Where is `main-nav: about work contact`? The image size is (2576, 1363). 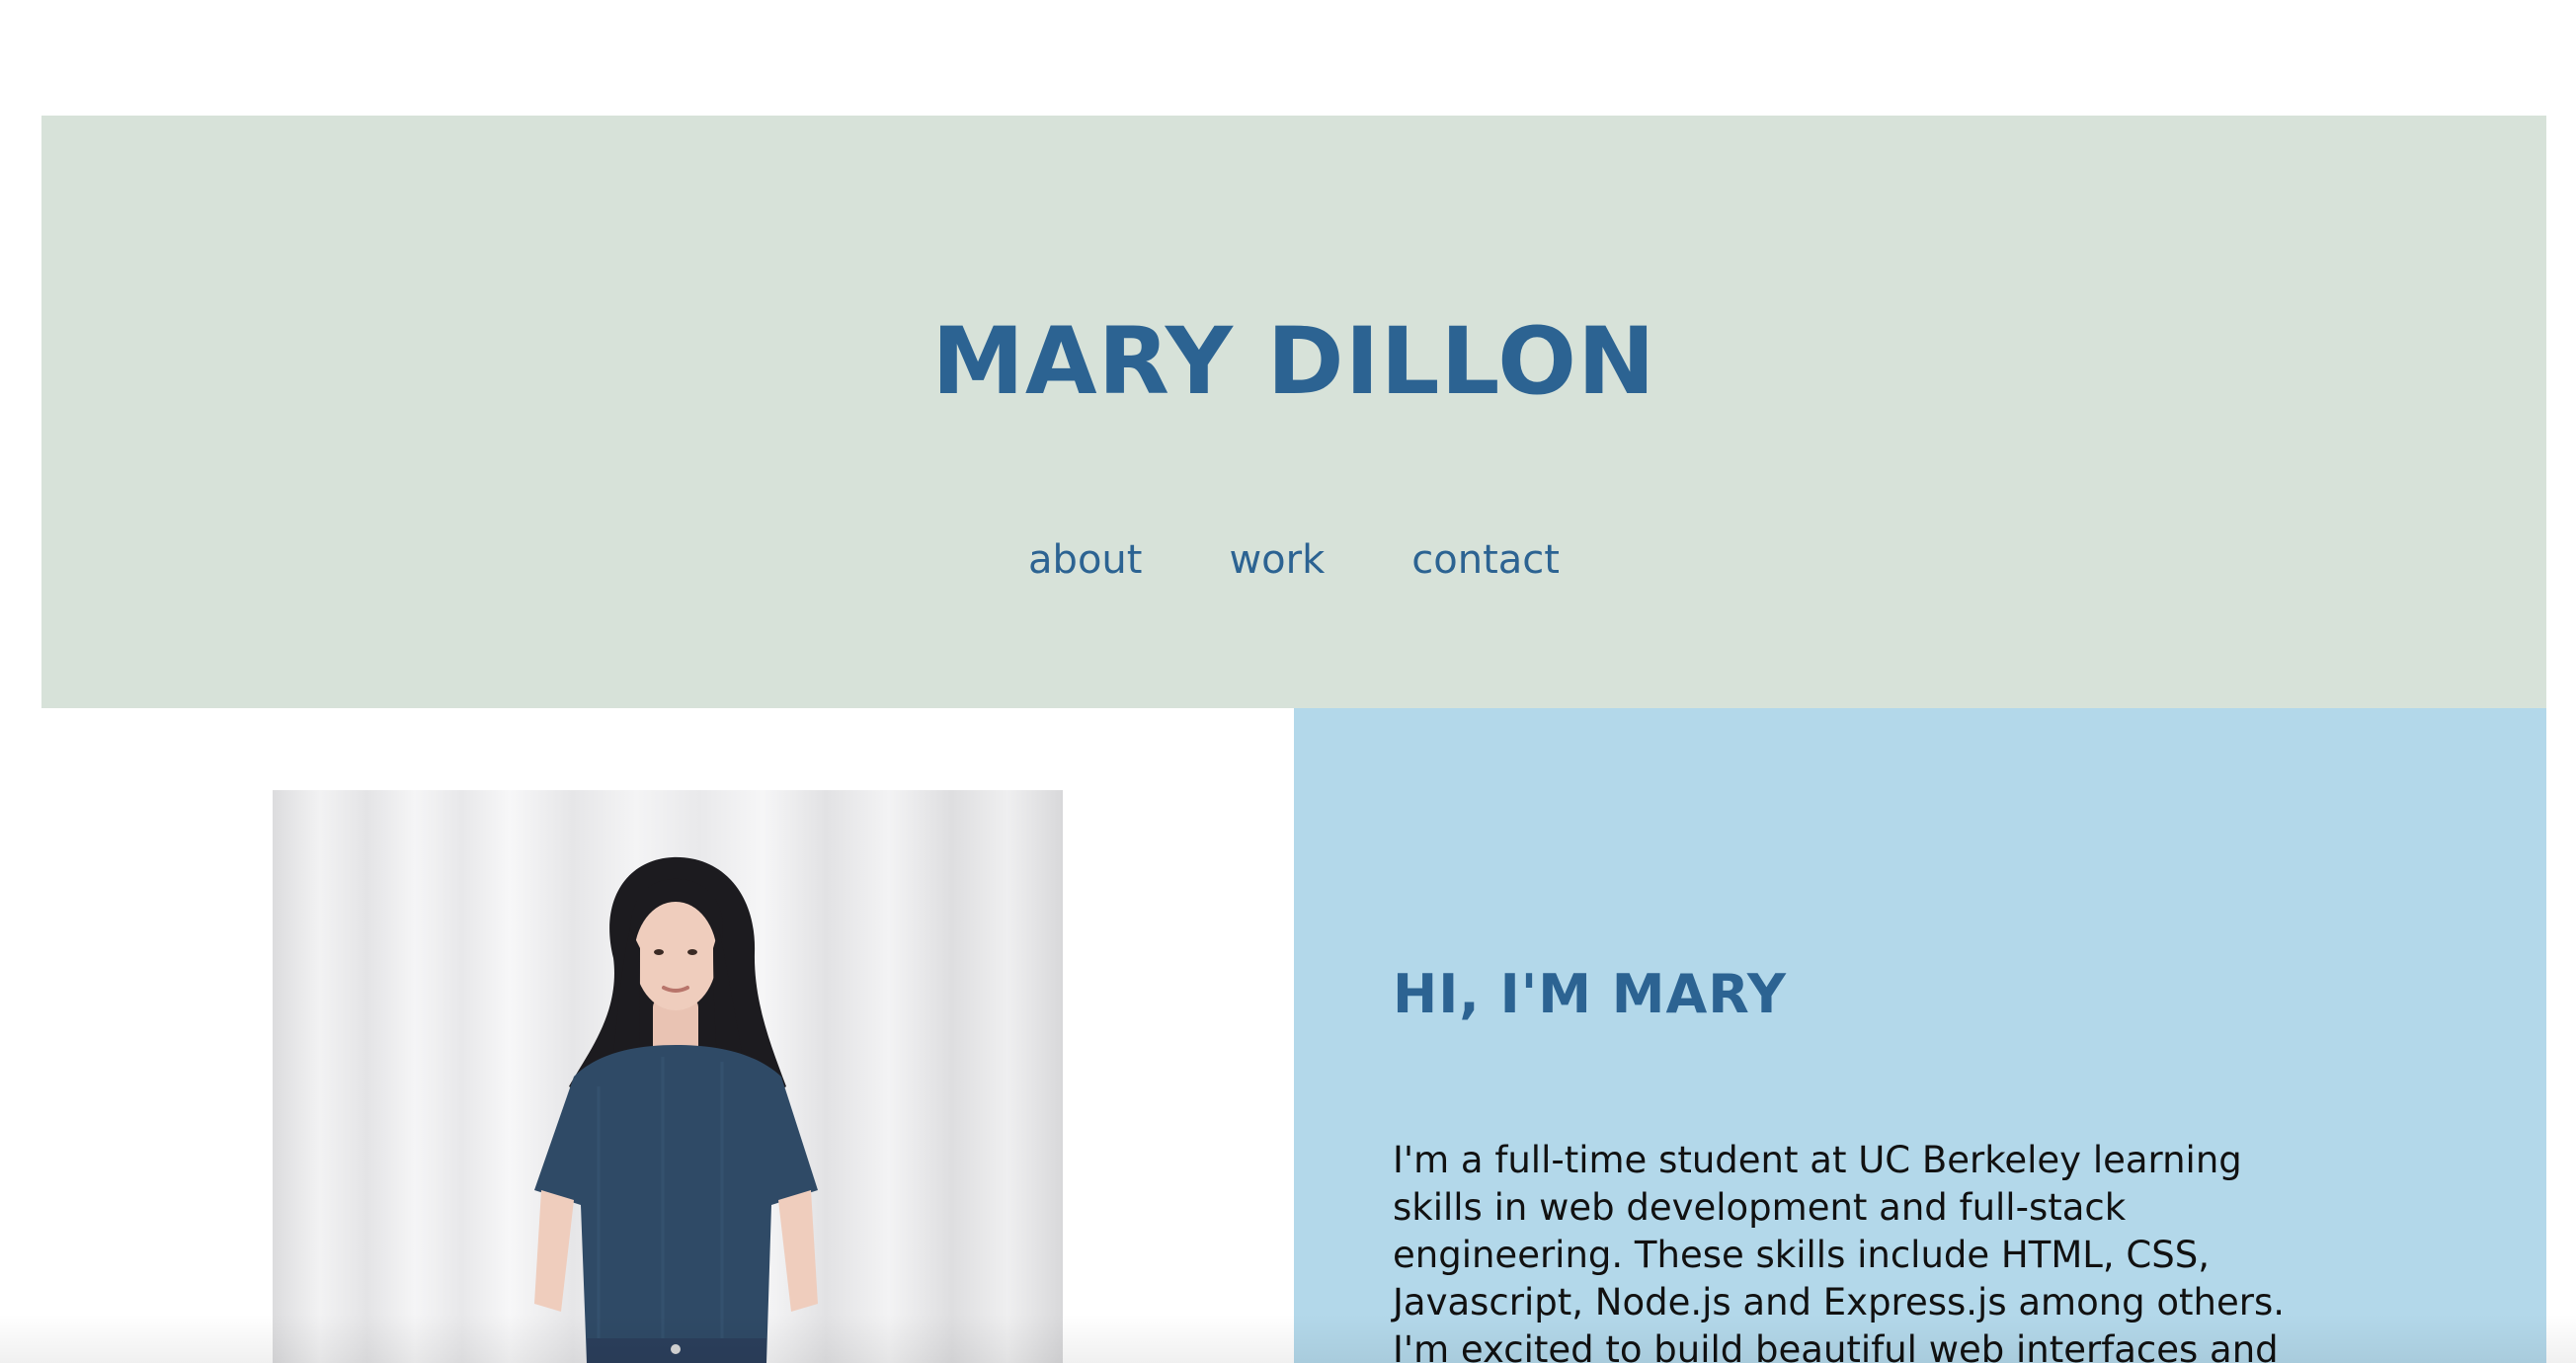
main-nav: about work contact is located at coordinates (1293, 560).